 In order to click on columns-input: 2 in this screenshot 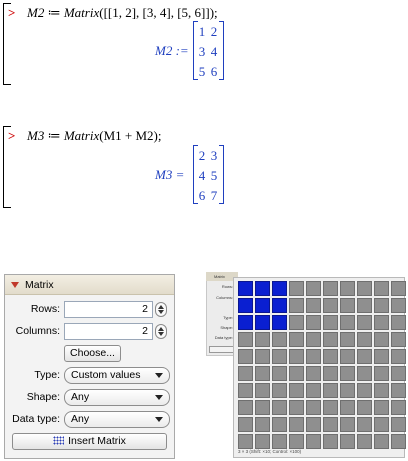, I will do `click(108, 331)`.